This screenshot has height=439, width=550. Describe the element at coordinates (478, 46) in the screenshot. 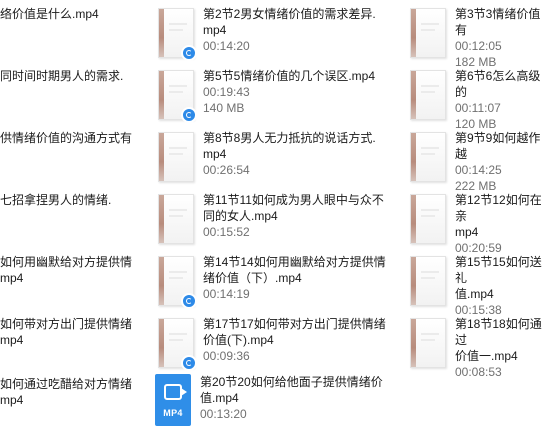

I see `file-duration: 00:12:05` at that location.